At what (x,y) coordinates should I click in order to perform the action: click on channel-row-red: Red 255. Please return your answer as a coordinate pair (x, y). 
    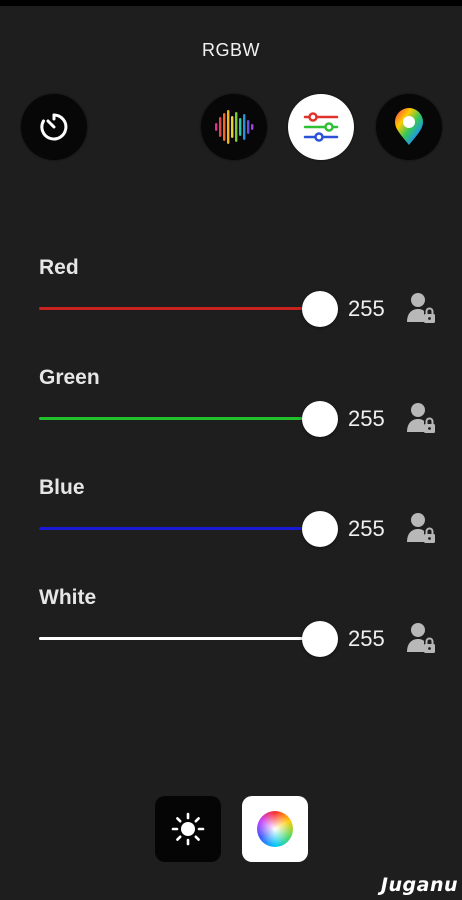
    Looking at the image, I should click on (231, 306).